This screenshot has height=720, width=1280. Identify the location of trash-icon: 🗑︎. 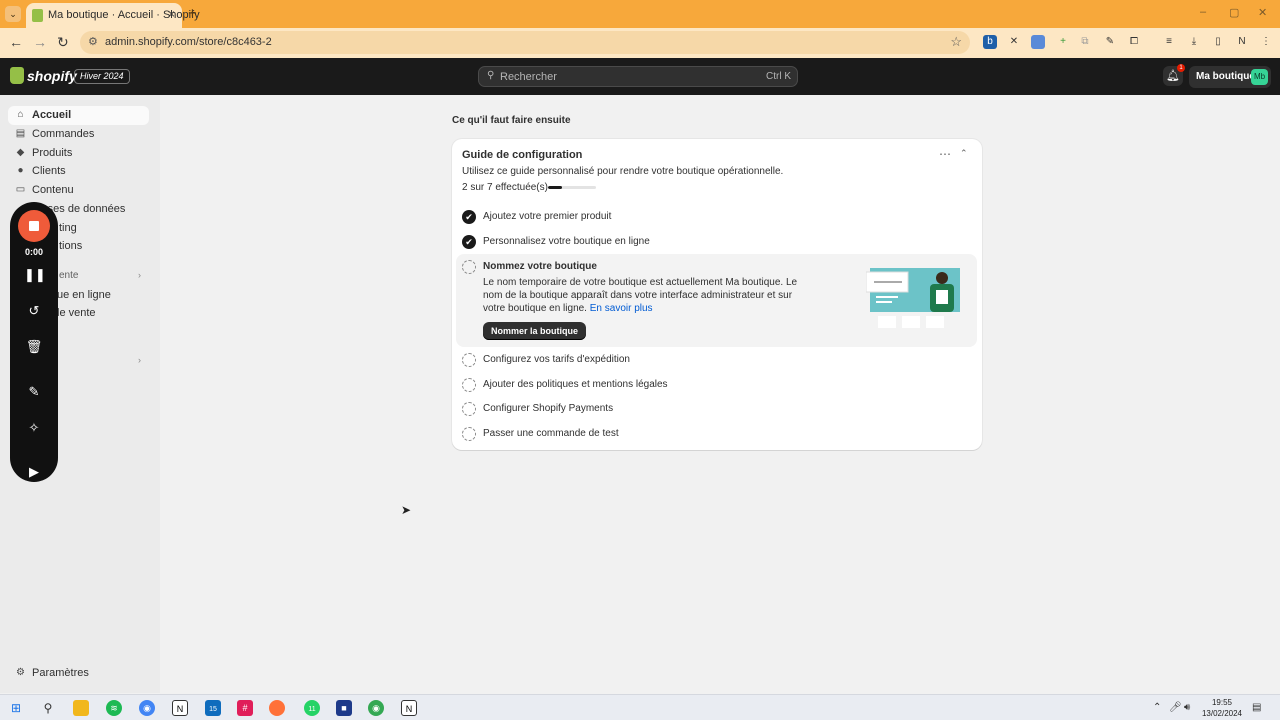
(34, 347).